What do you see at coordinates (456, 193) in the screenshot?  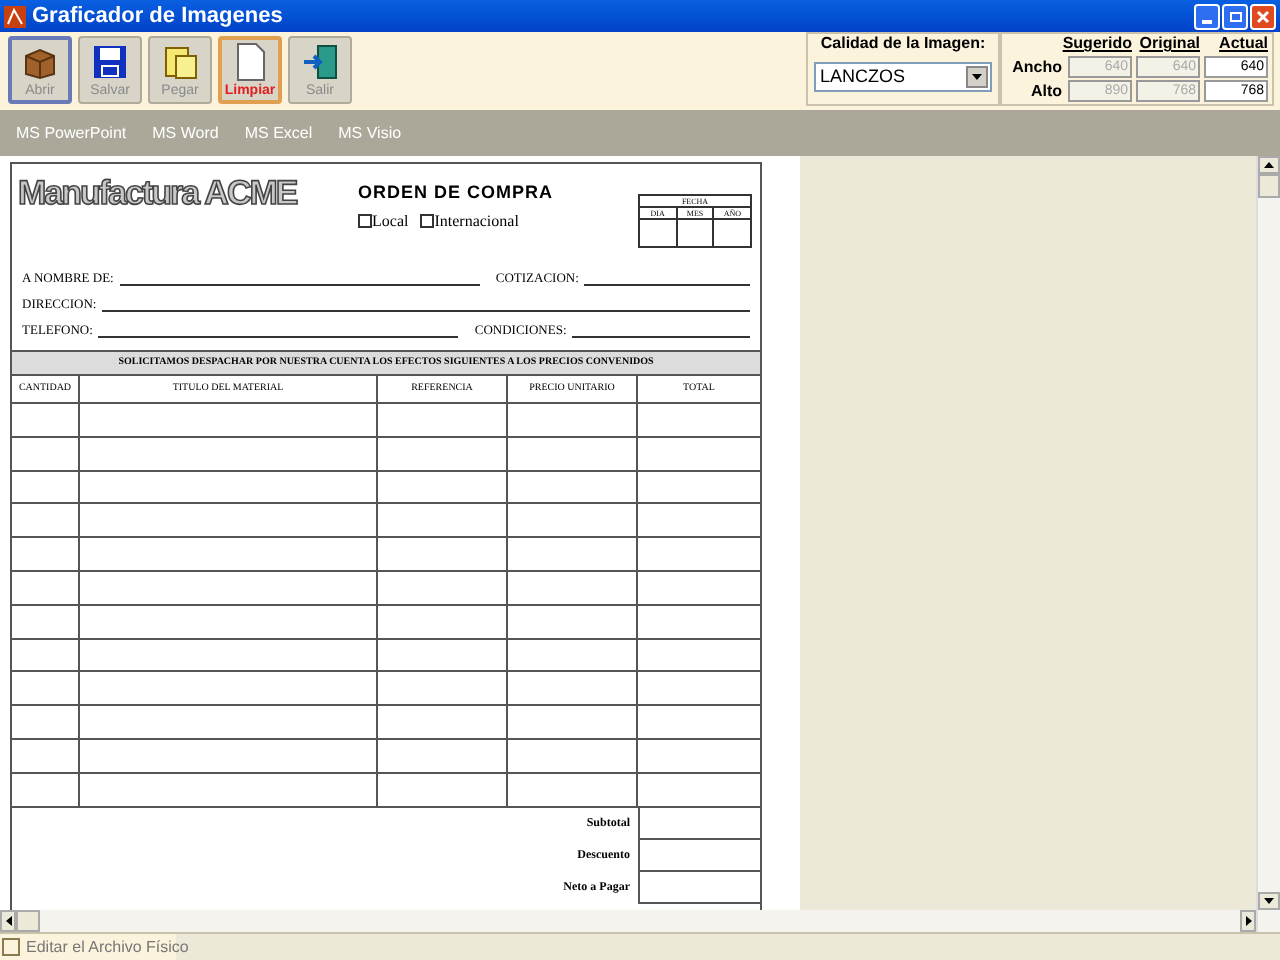 I see `form-heading: ORDEN DE COMPRA` at bounding box center [456, 193].